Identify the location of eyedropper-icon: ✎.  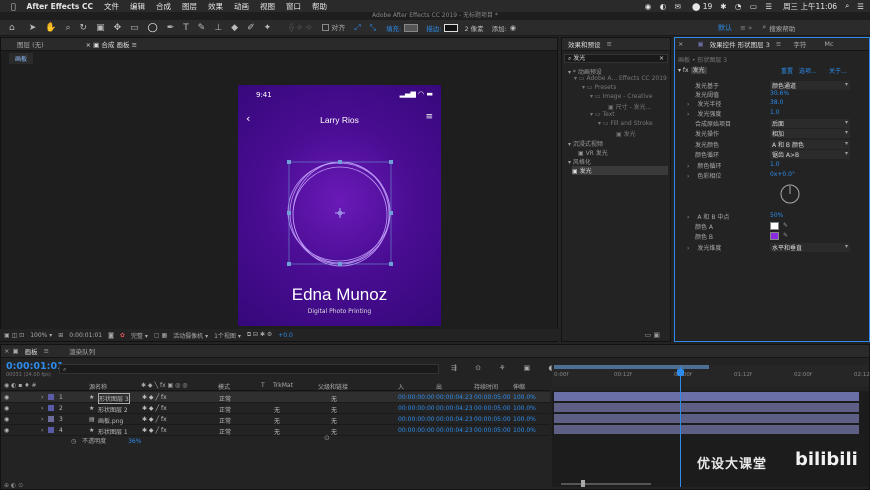
(785, 225).